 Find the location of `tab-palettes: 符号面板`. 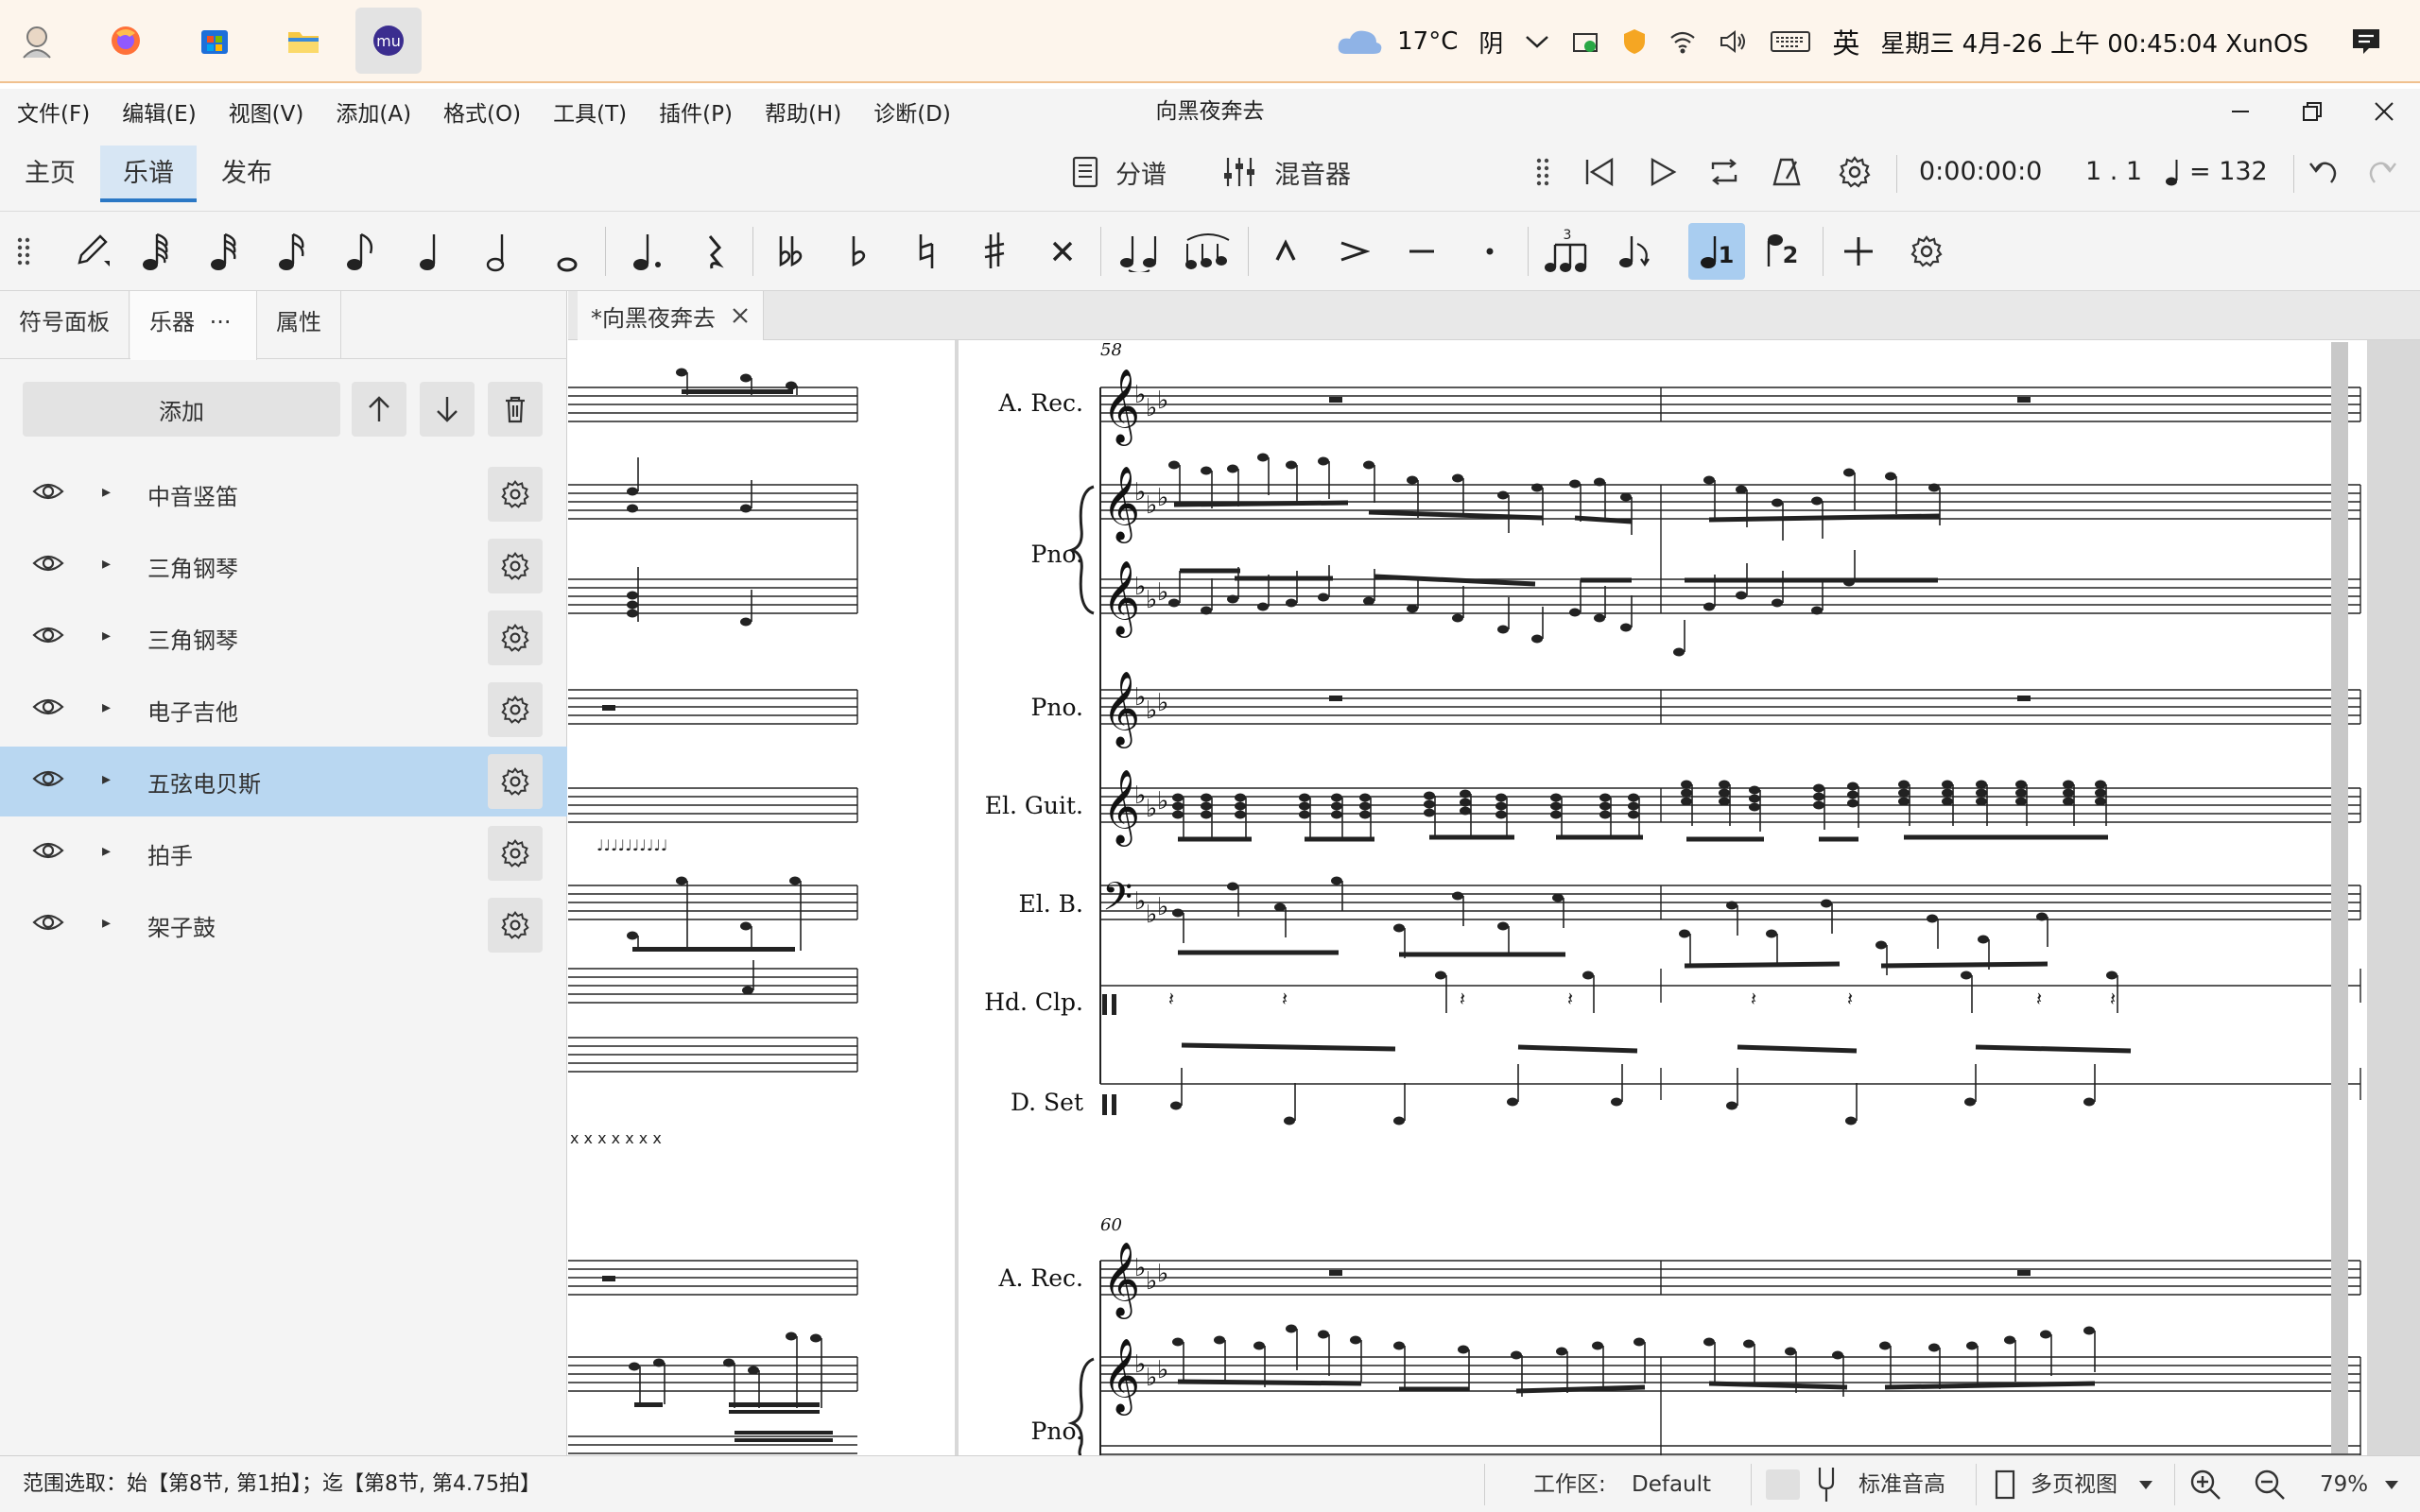

tab-palettes: 符号面板 is located at coordinates (65, 325).